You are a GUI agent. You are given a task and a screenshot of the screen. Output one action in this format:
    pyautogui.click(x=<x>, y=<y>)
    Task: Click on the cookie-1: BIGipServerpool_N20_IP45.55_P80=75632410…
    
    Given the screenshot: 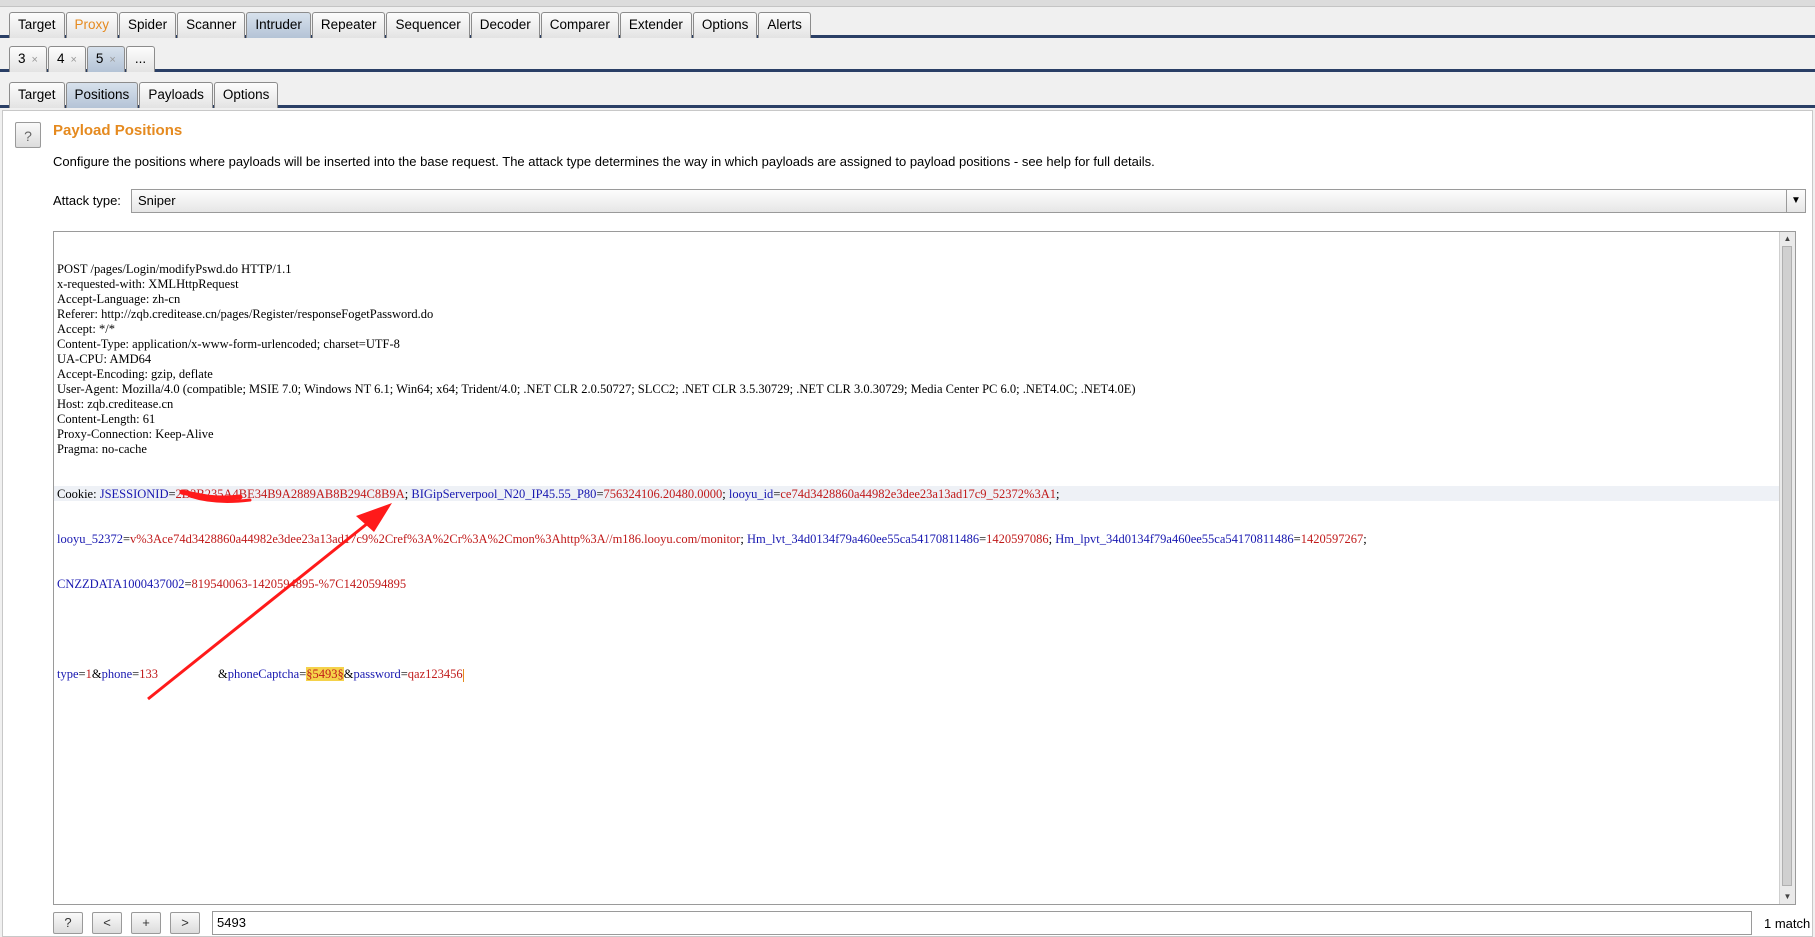 What is the action you would take?
    pyautogui.click(x=570, y=494)
    